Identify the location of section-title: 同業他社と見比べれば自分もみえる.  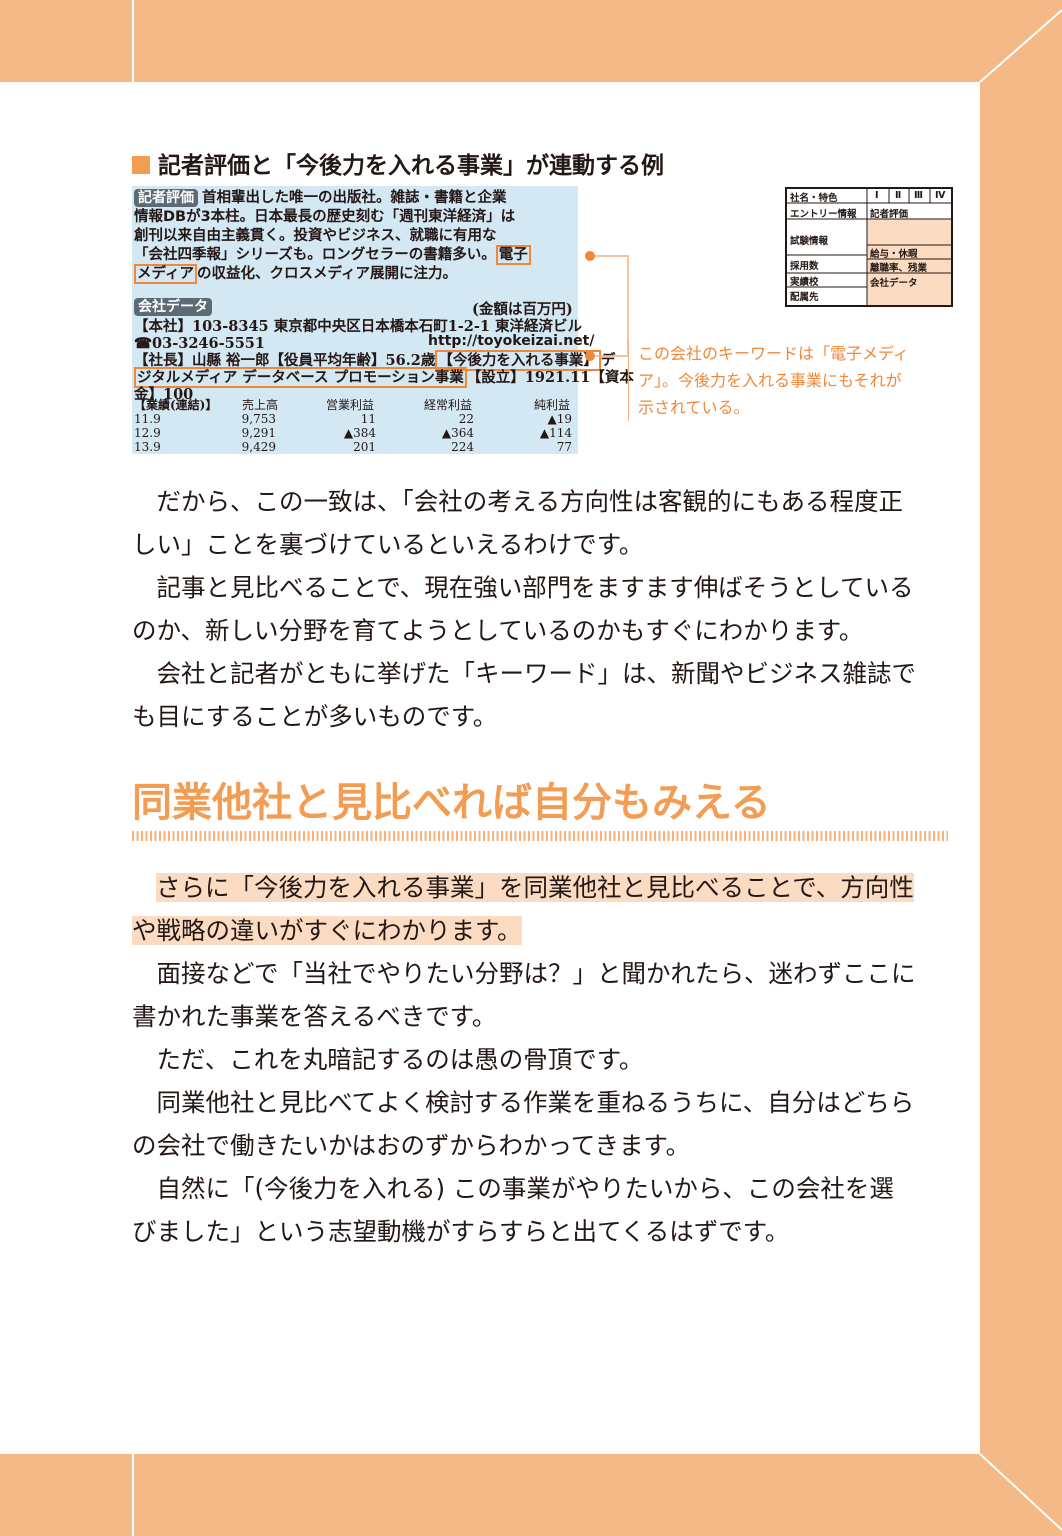
(451, 803).